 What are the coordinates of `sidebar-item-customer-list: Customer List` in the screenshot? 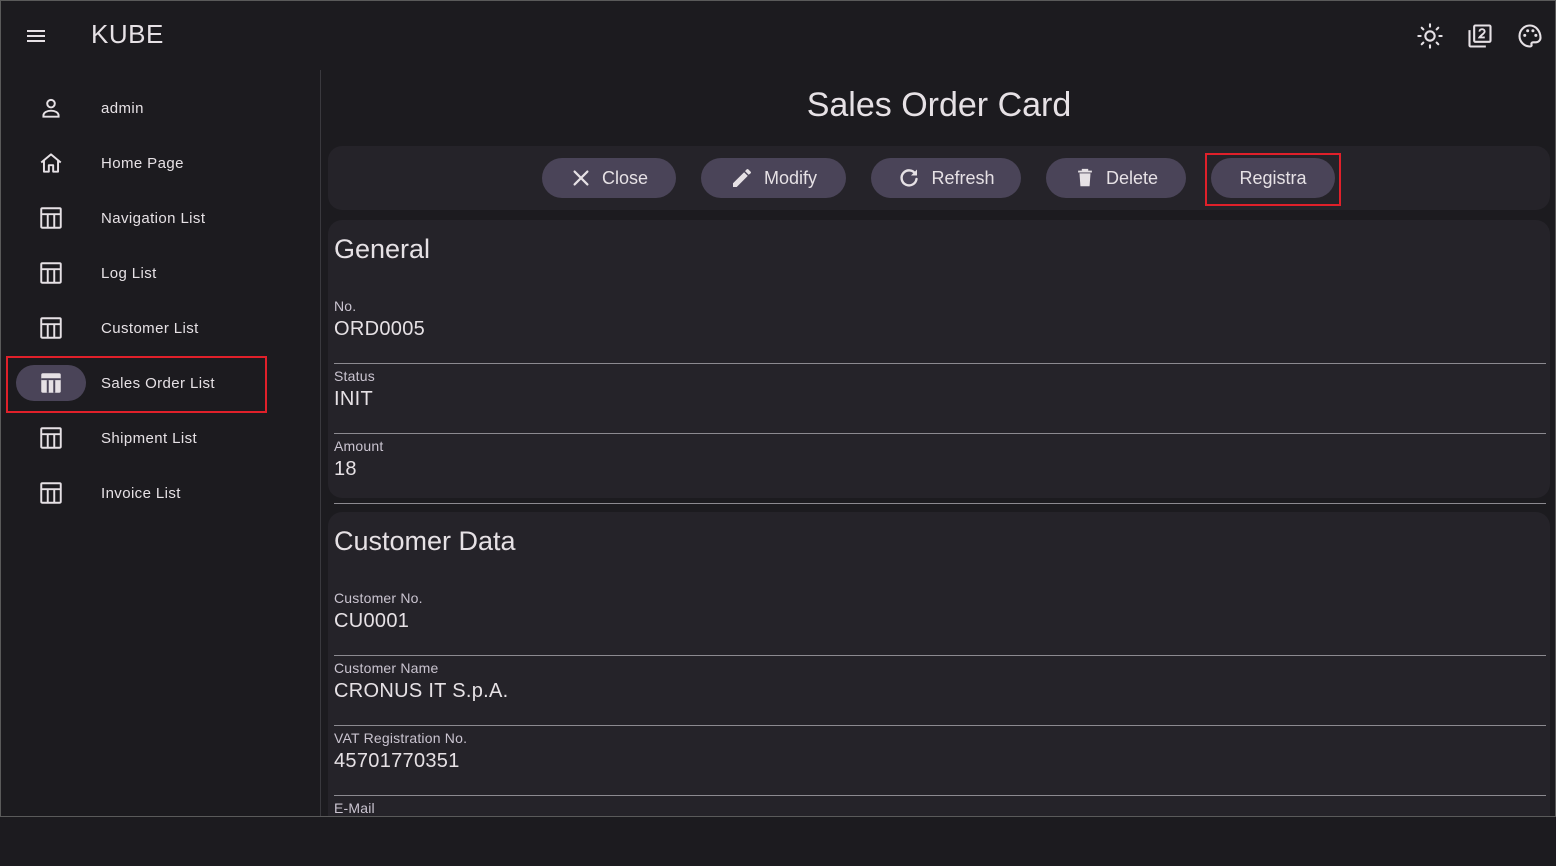 It's located at (141, 328).